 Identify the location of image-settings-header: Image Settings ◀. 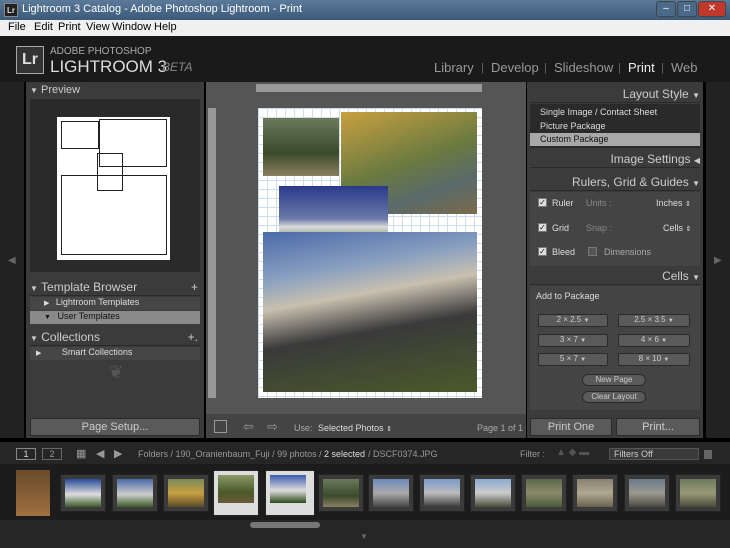
(615, 160).